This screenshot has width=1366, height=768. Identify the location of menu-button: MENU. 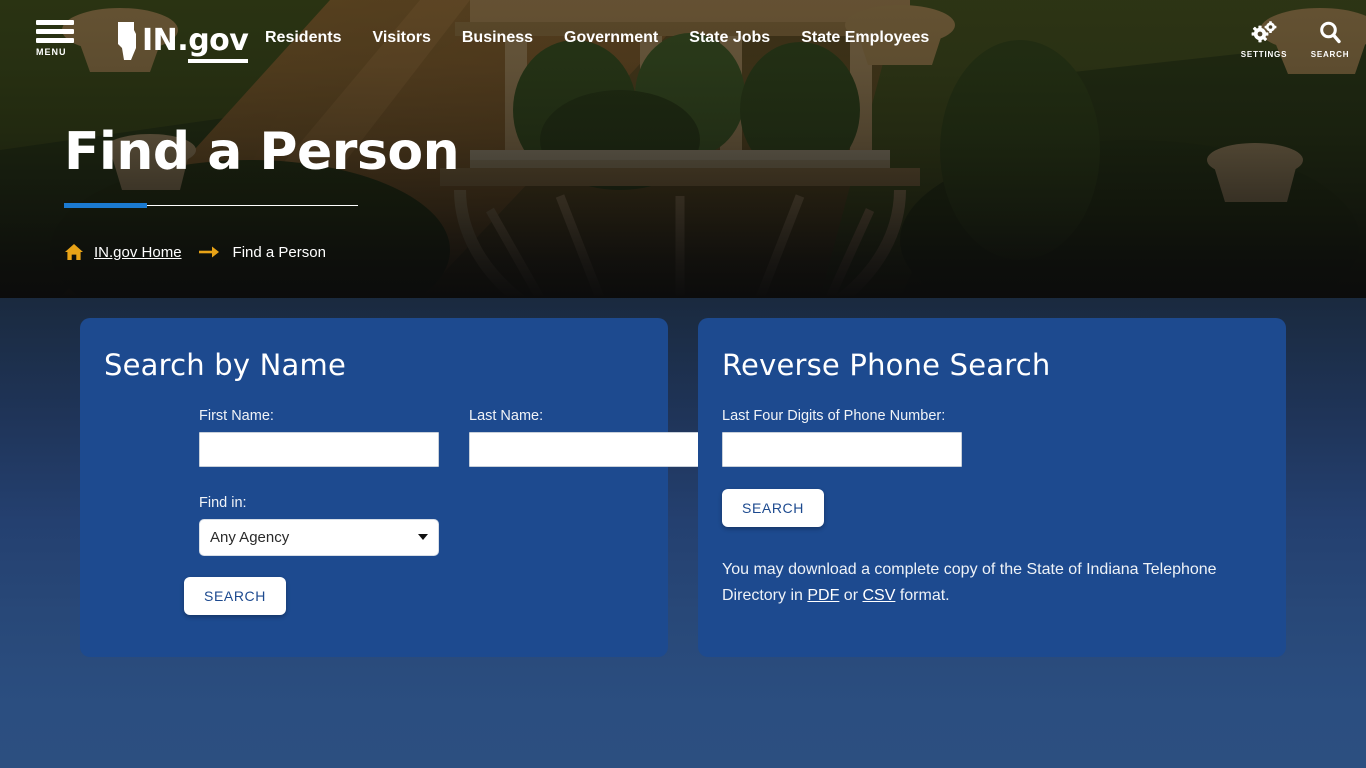
(57, 38).